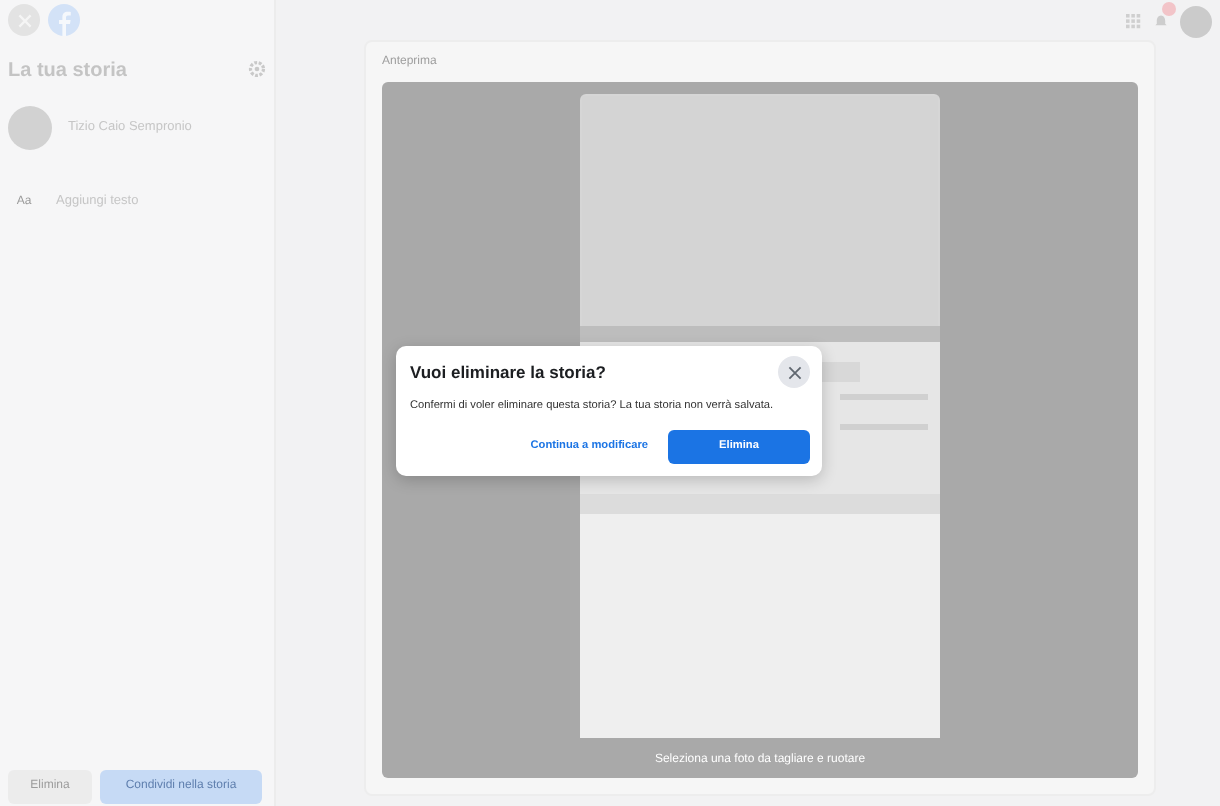 The width and height of the screenshot is (1220, 806). I want to click on notifications-icon, so click(1161, 21).